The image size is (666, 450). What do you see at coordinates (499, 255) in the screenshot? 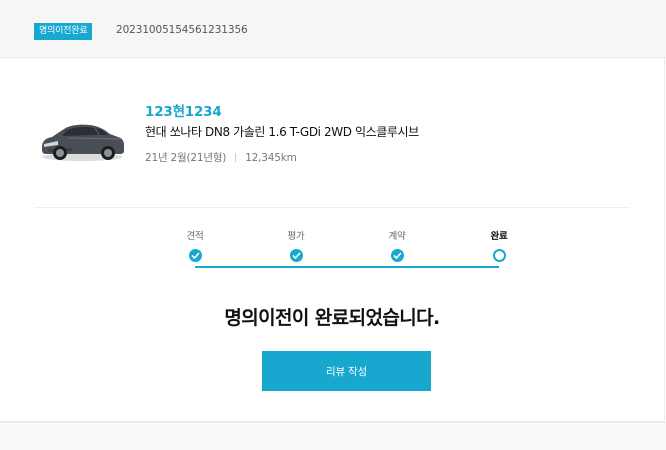
I see `current-step-icon` at bounding box center [499, 255].